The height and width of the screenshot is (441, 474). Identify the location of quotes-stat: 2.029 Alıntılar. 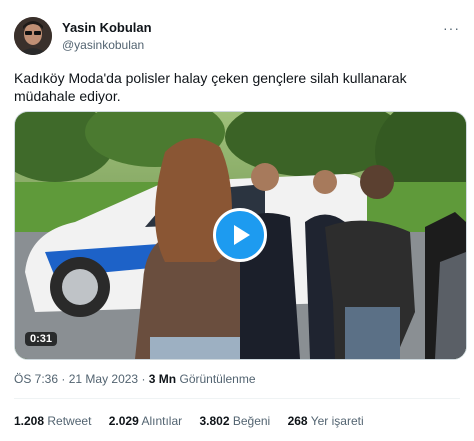
(145, 421).